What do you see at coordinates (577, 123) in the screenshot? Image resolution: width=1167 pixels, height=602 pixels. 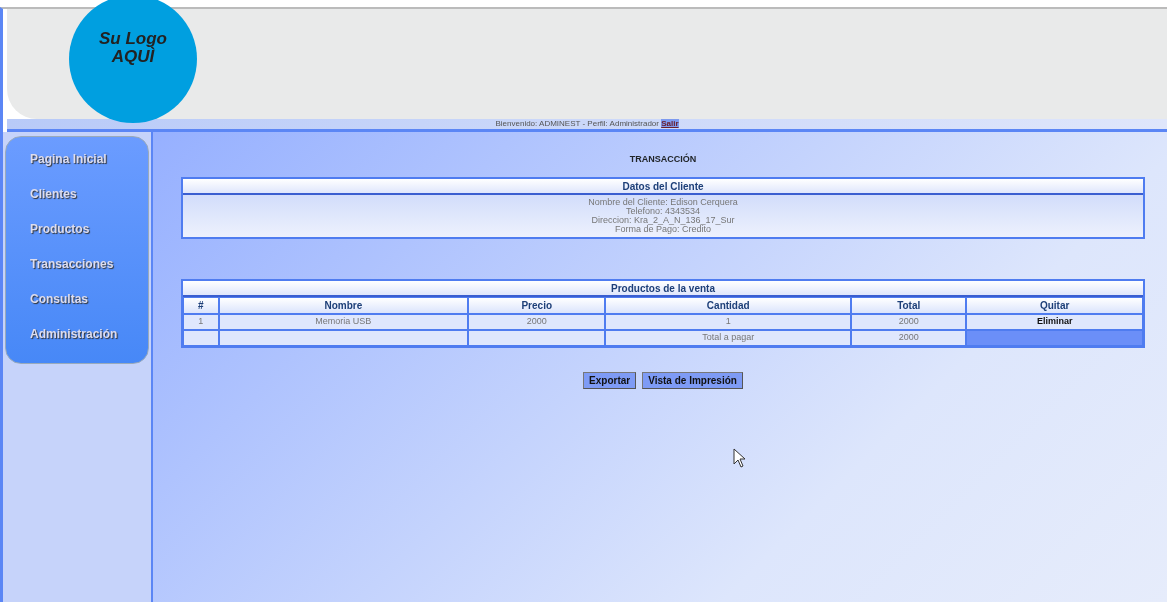 I see `welcome-text: Bienvenido: ADMINEST - Perfil: Administrador` at bounding box center [577, 123].